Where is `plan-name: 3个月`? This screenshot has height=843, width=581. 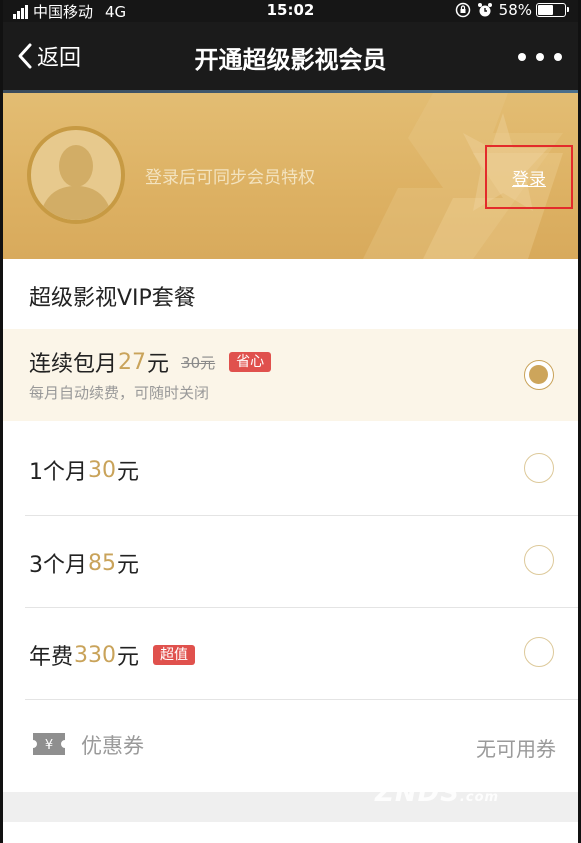
plan-name: 3个月 is located at coordinates (58, 565).